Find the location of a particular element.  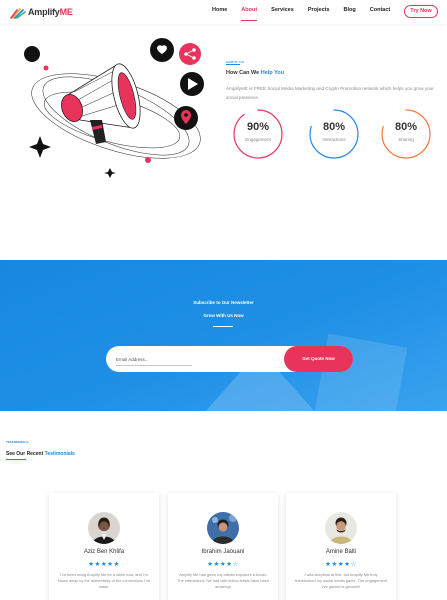

nav-link-contact: Contact is located at coordinates (380, 10).